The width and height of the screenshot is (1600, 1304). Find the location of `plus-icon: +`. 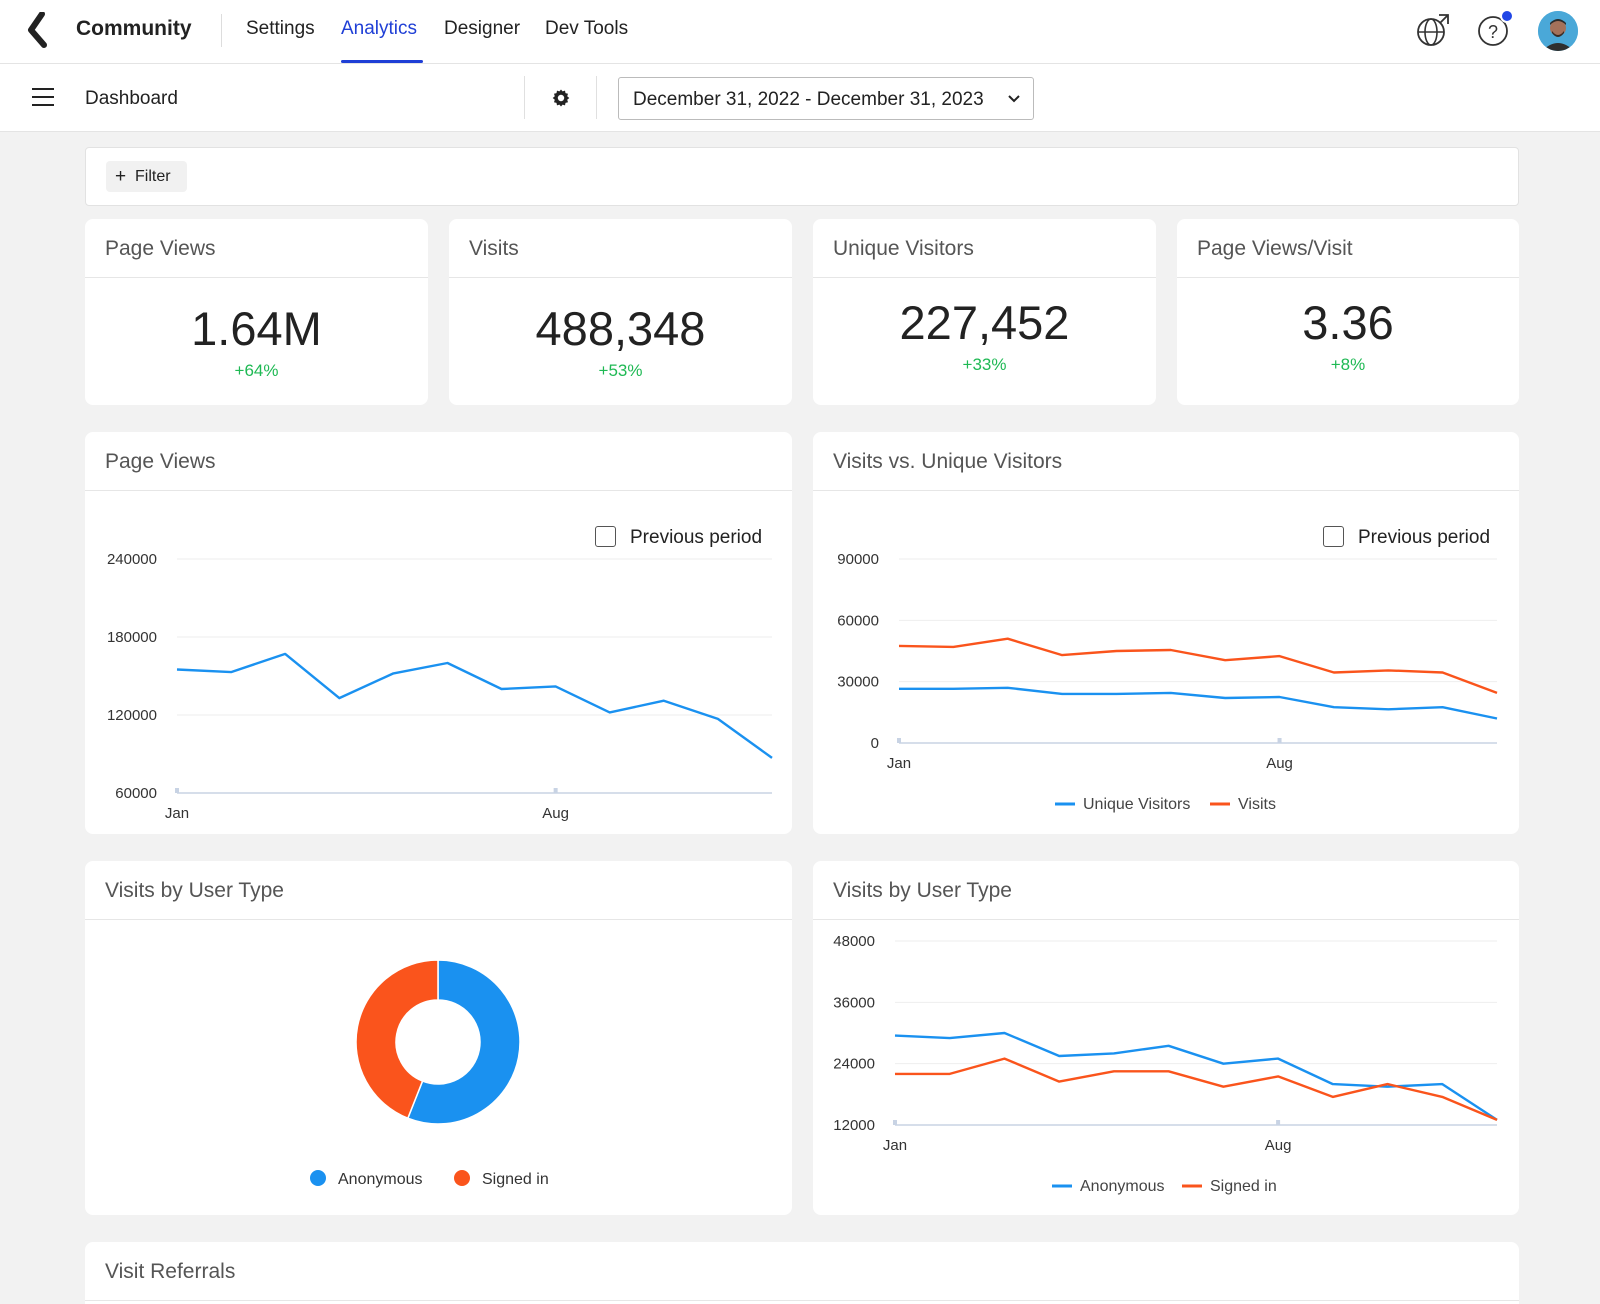

plus-icon: + is located at coordinates (121, 176).